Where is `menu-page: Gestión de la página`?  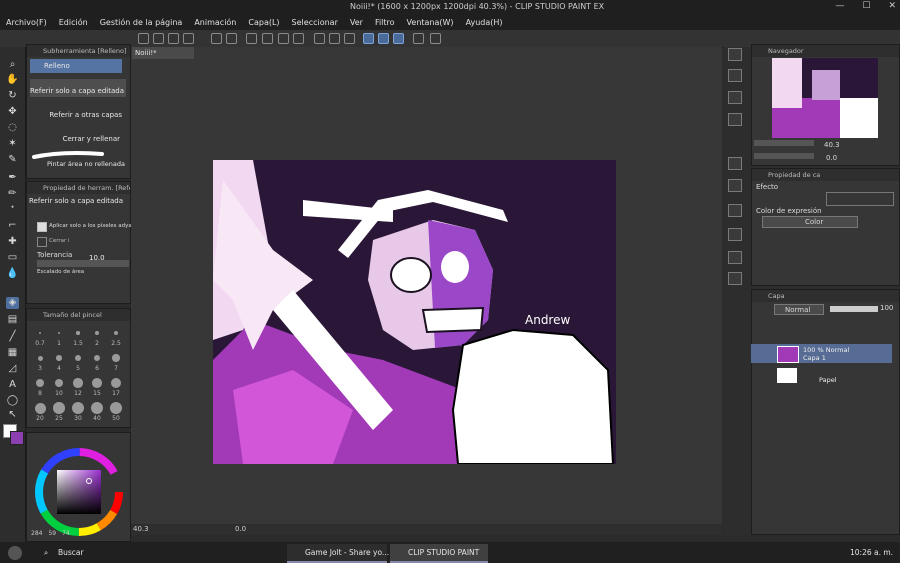 menu-page: Gestión de la página is located at coordinates (141, 22).